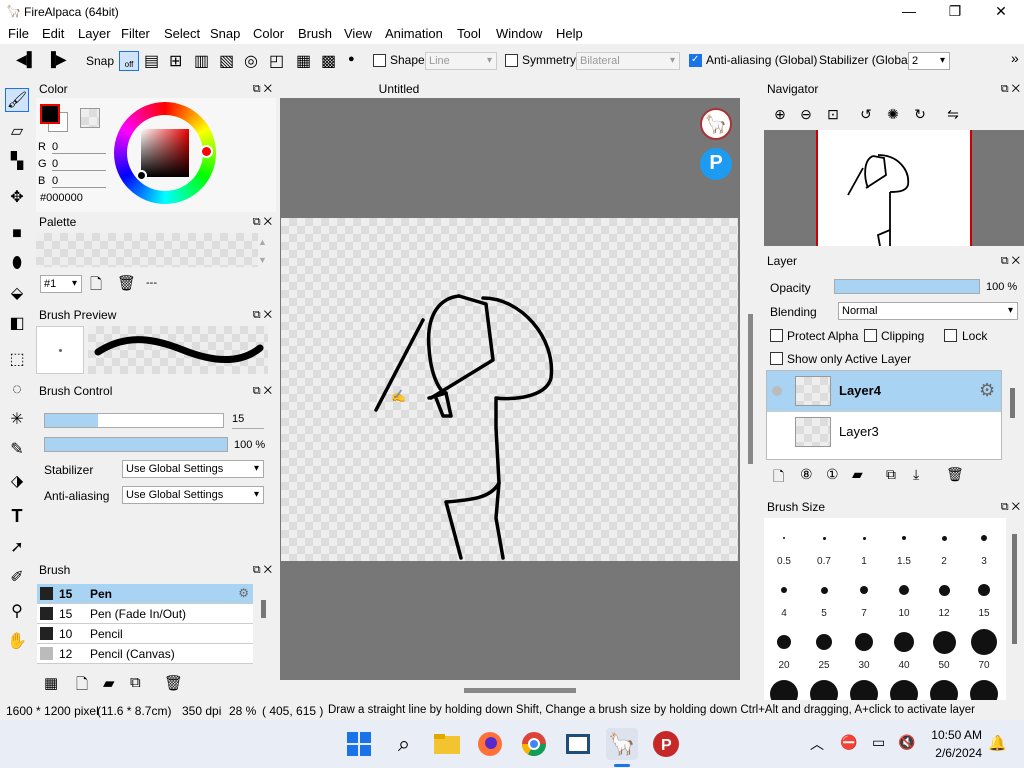 Image resolution: width=1024 pixels, height=768 pixels. I want to click on tray-volume-mute-icon: 🔇, so click(906, 742).